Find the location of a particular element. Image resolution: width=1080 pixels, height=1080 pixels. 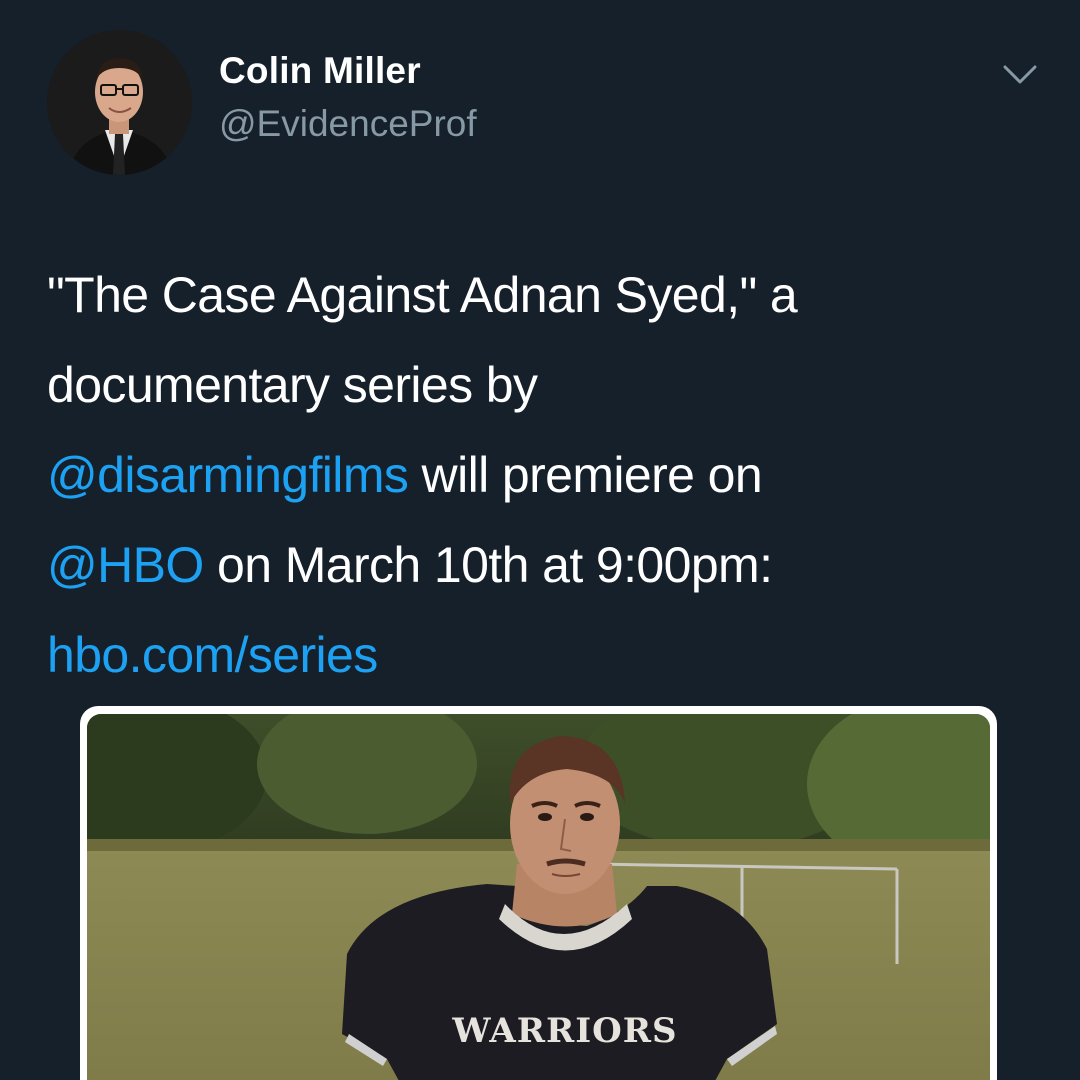

tweet-text-segment: will premiere on is located at coordinates (585, 475).